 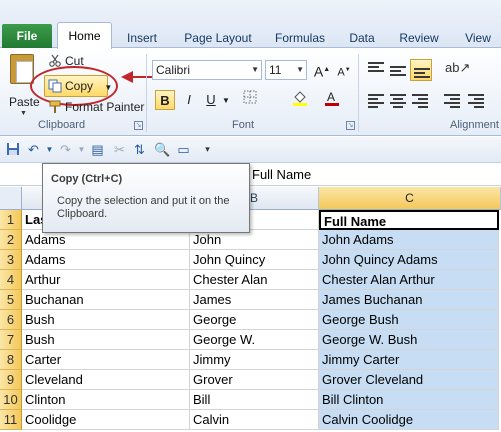 What do you see at coordinates (162, 149) in the screenshot?
I see `print-preview-icon: 🔍` at bounding box center [162, 149].